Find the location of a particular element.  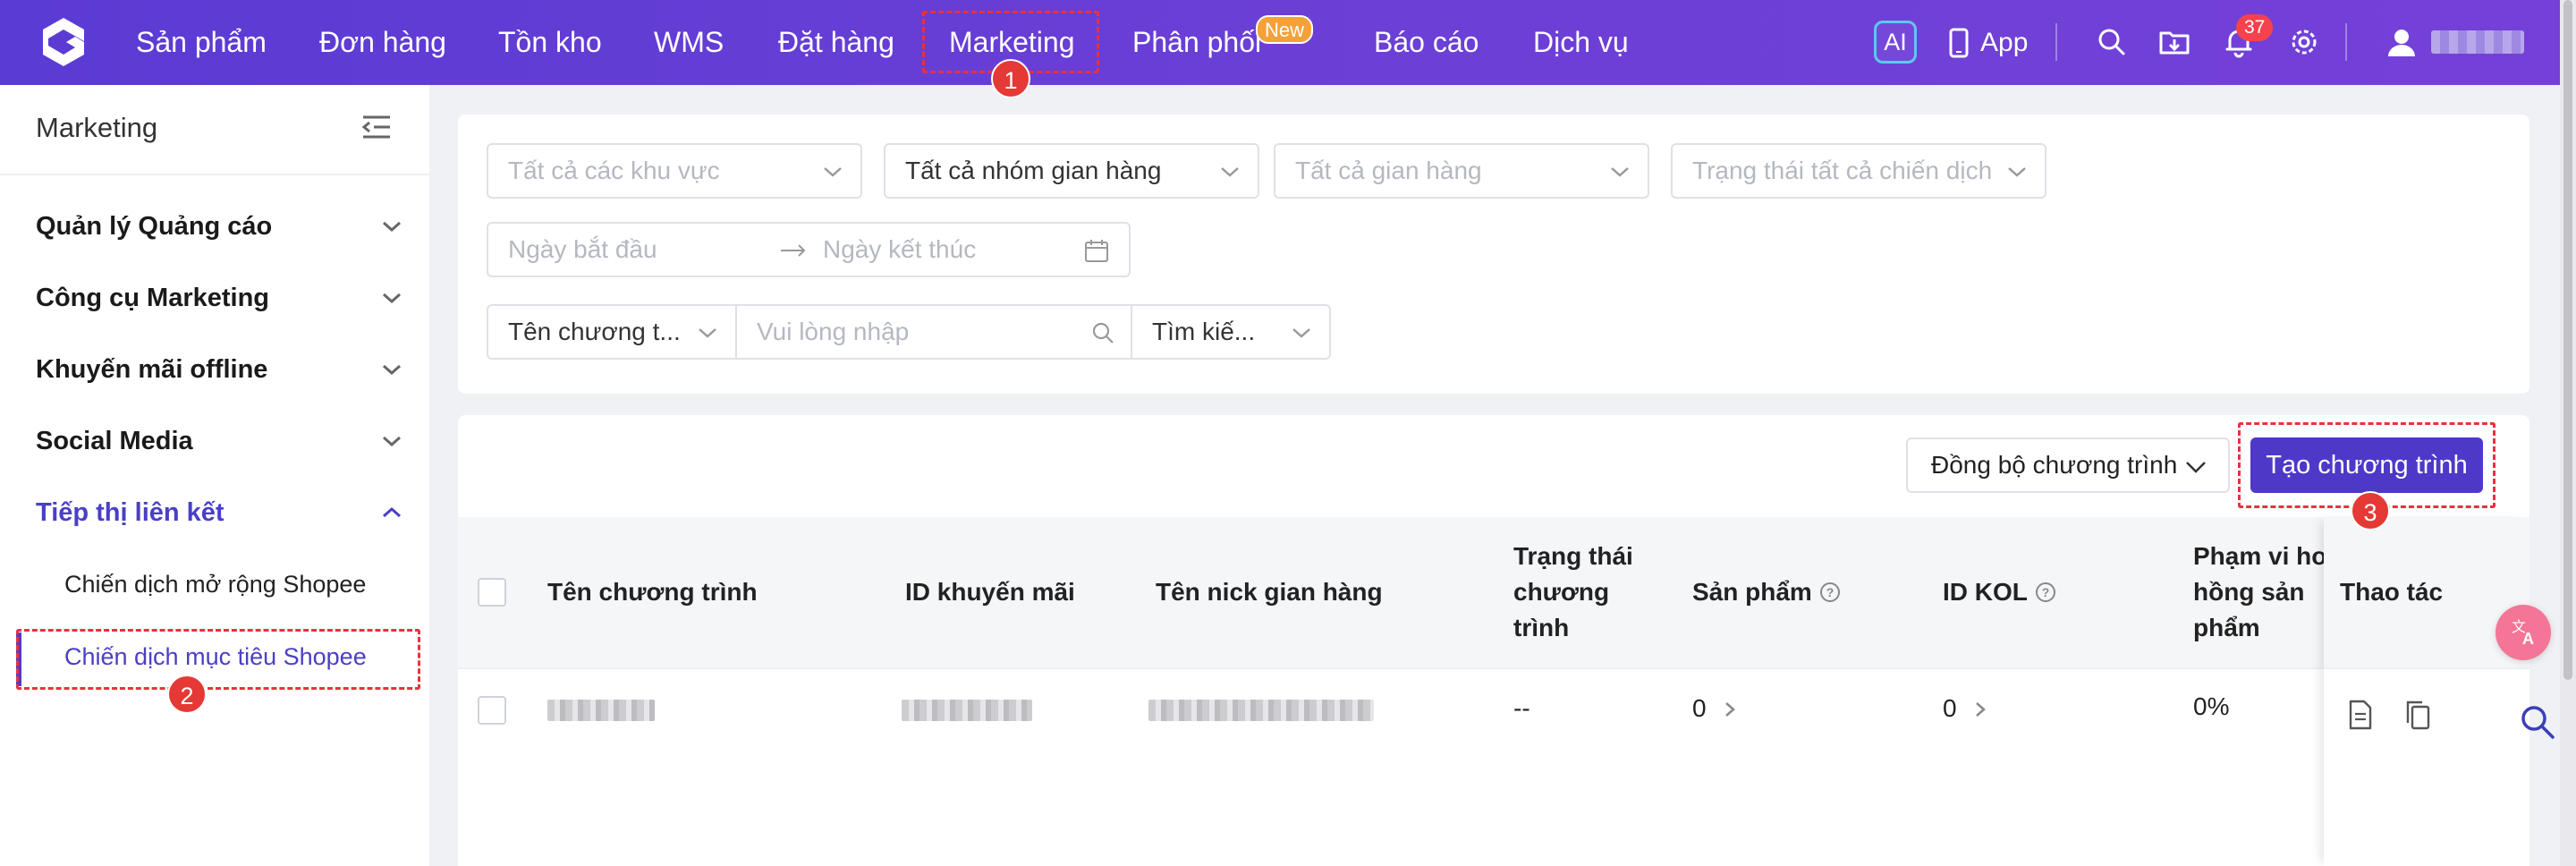

nav-inventory: Tồn kho is located at coordinates (550, 42).